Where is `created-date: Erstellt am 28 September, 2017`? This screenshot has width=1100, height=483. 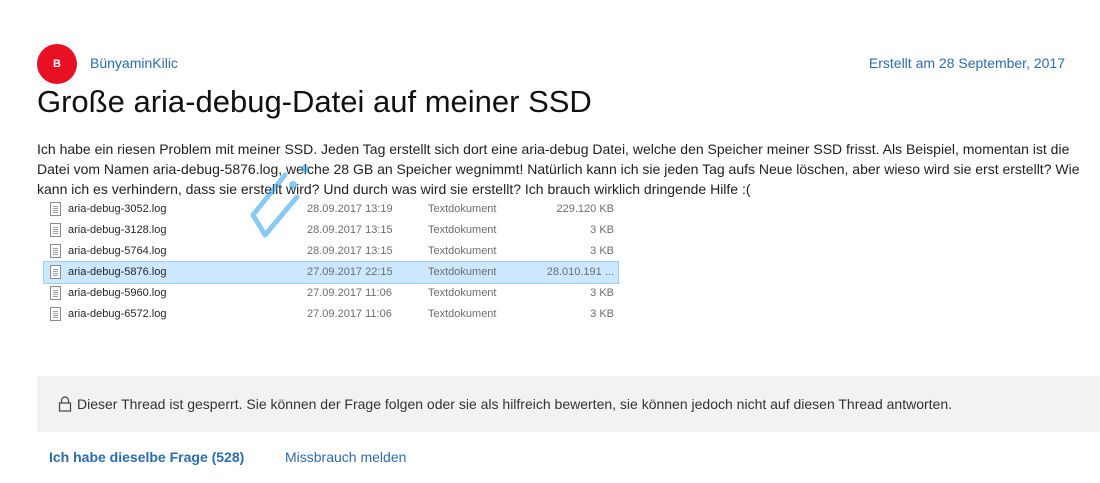 created-date: Erstellt am 28 September, 2017 is located at coordinates (966, 63).